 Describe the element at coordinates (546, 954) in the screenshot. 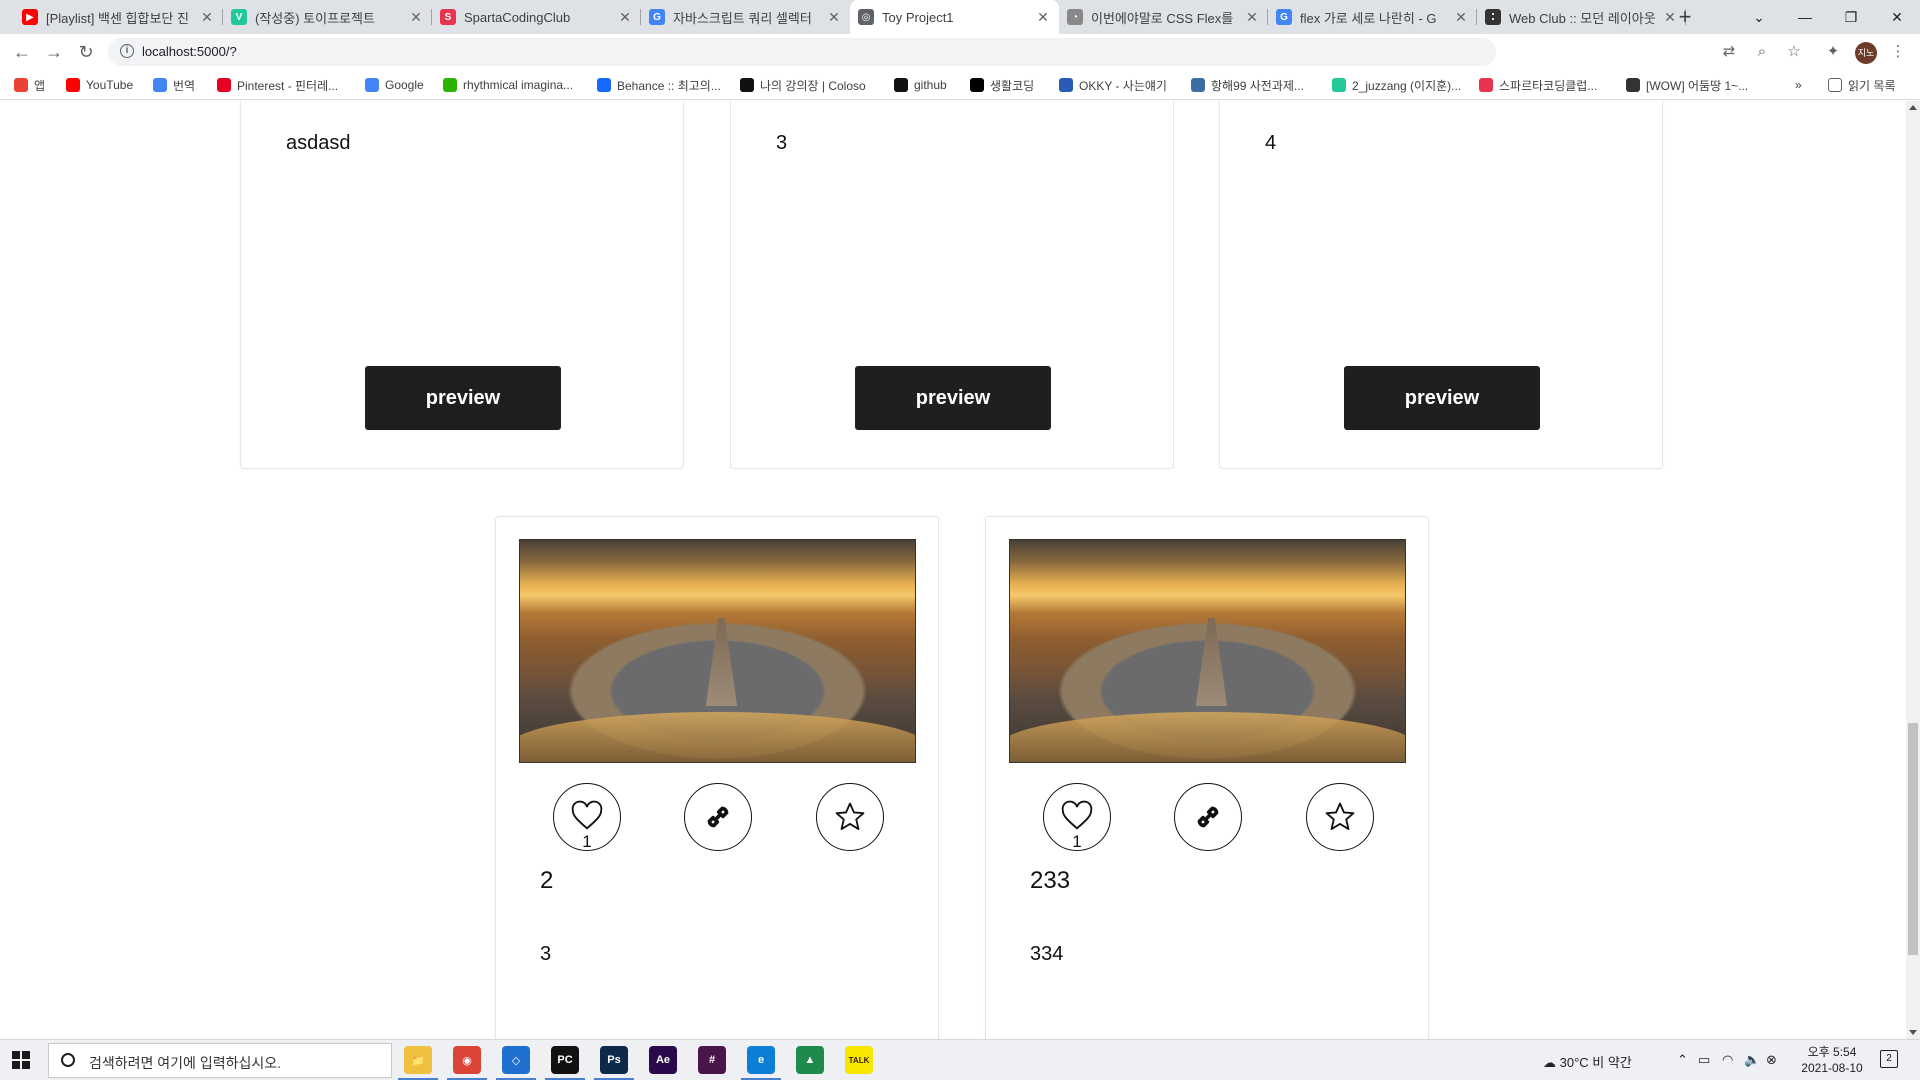

I see `post-body: 3` at that location.